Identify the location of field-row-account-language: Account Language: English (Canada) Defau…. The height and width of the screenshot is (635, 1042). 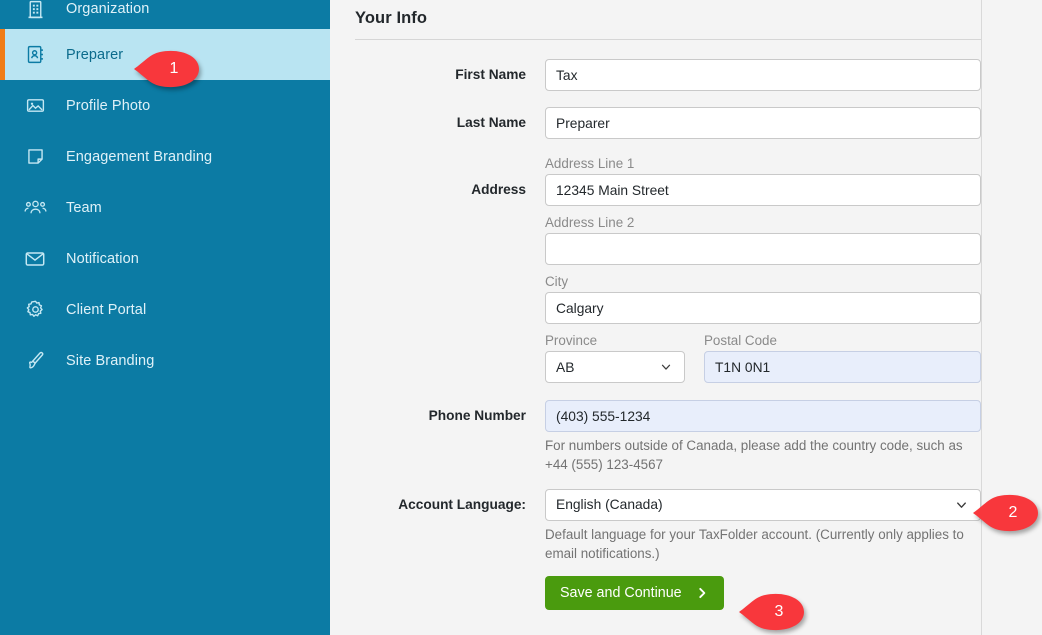
(668, 549).